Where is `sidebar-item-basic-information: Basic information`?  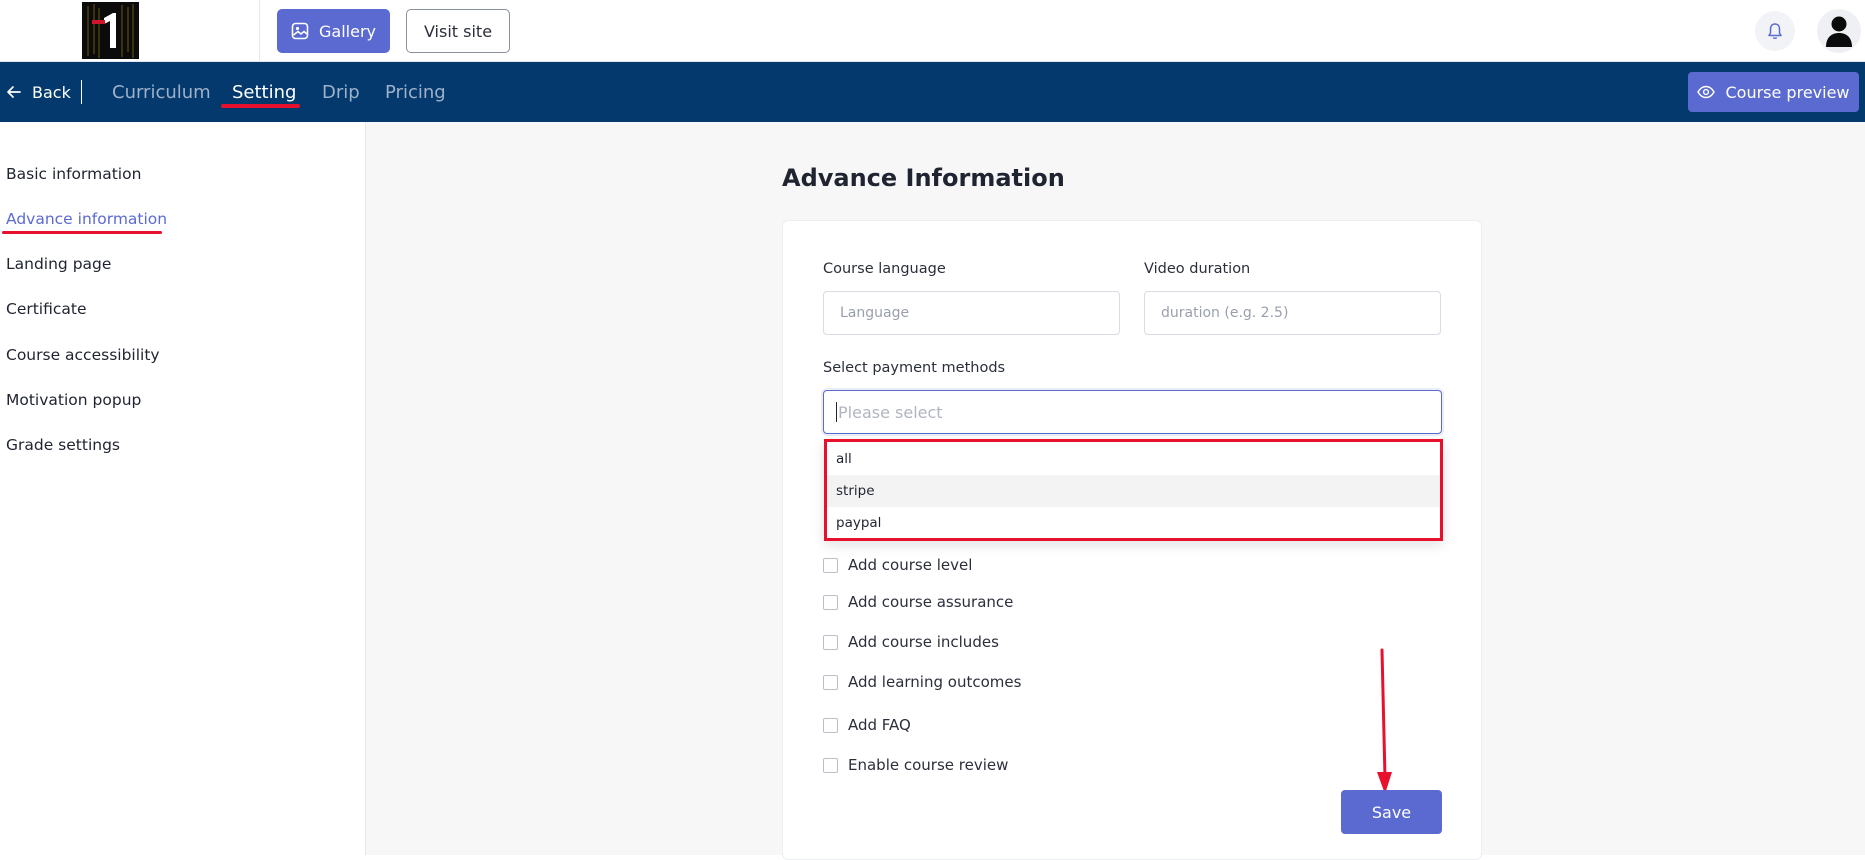
sidebar-item-basic-information: Basic information is located at coordinates (73, 174).